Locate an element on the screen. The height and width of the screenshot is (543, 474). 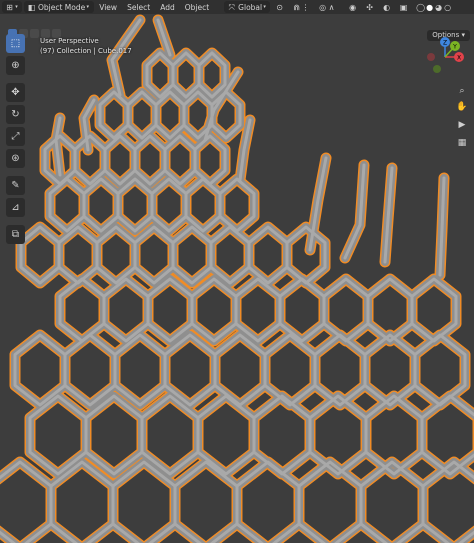
overlay-toggle-button: ◐ is located at coordinates (386, 7).